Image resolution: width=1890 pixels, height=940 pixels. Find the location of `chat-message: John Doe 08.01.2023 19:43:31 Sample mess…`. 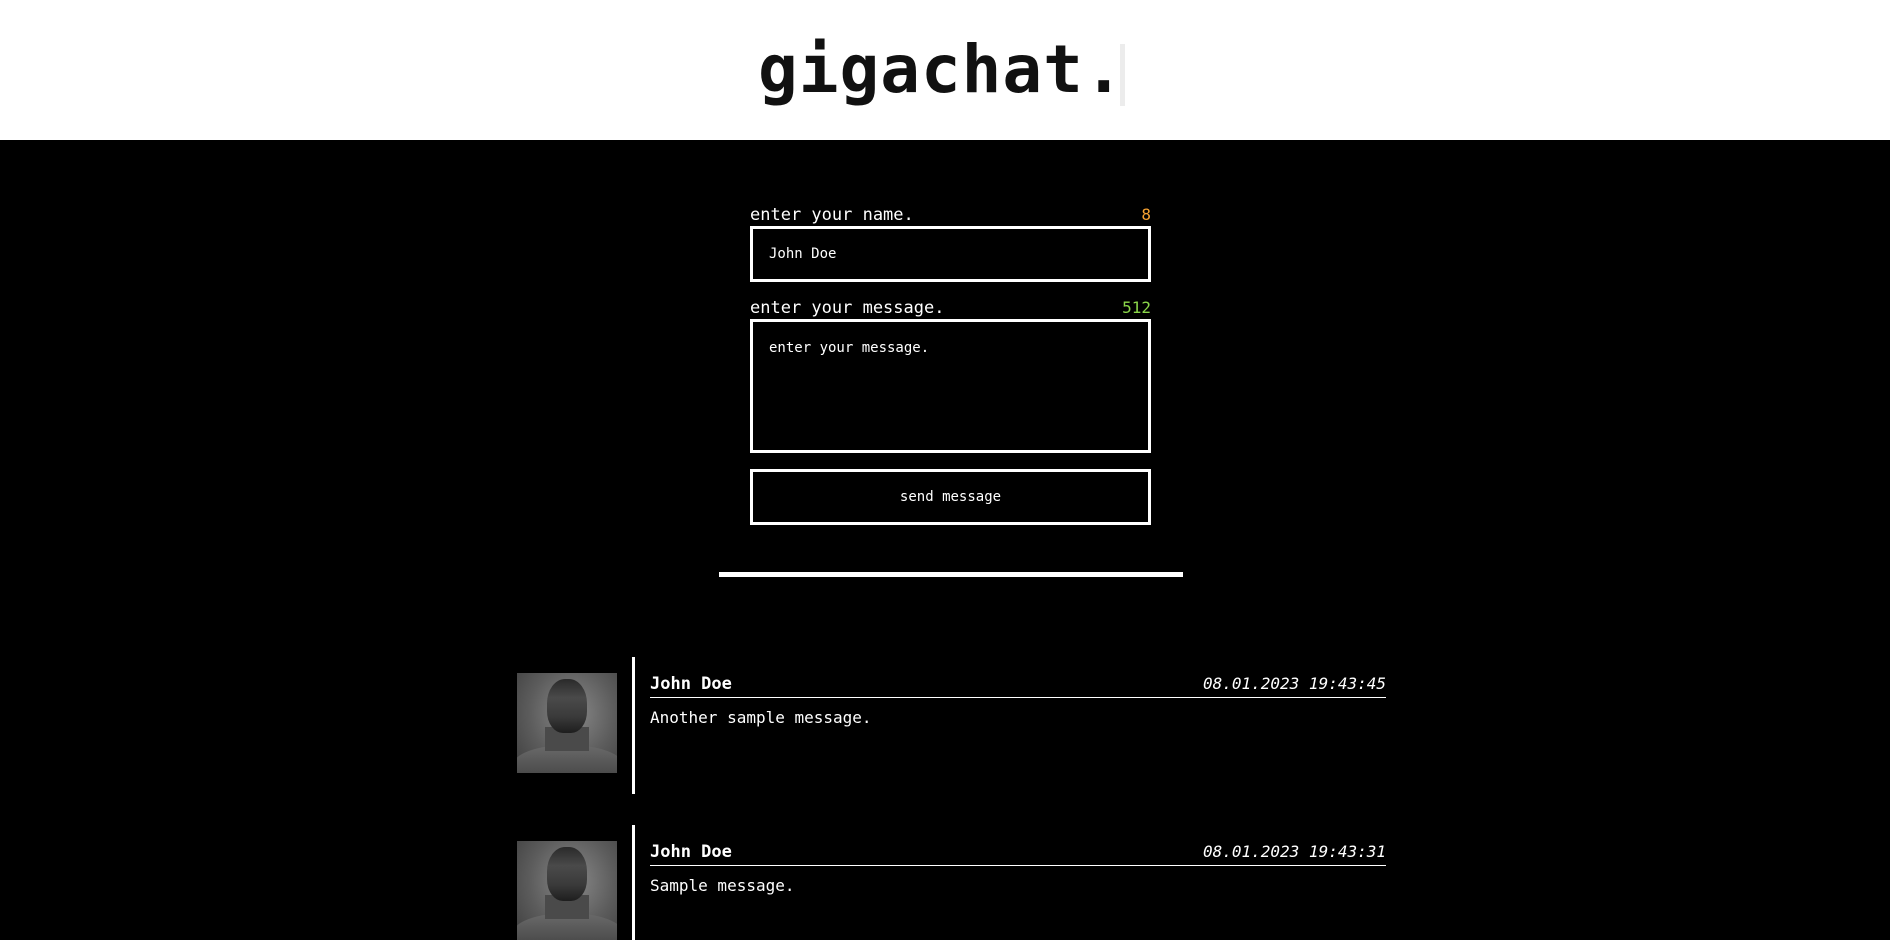

chat-message: John Doe 08.01.2023 19:43:31 Sample mess… is located at coordinates (951, 882).